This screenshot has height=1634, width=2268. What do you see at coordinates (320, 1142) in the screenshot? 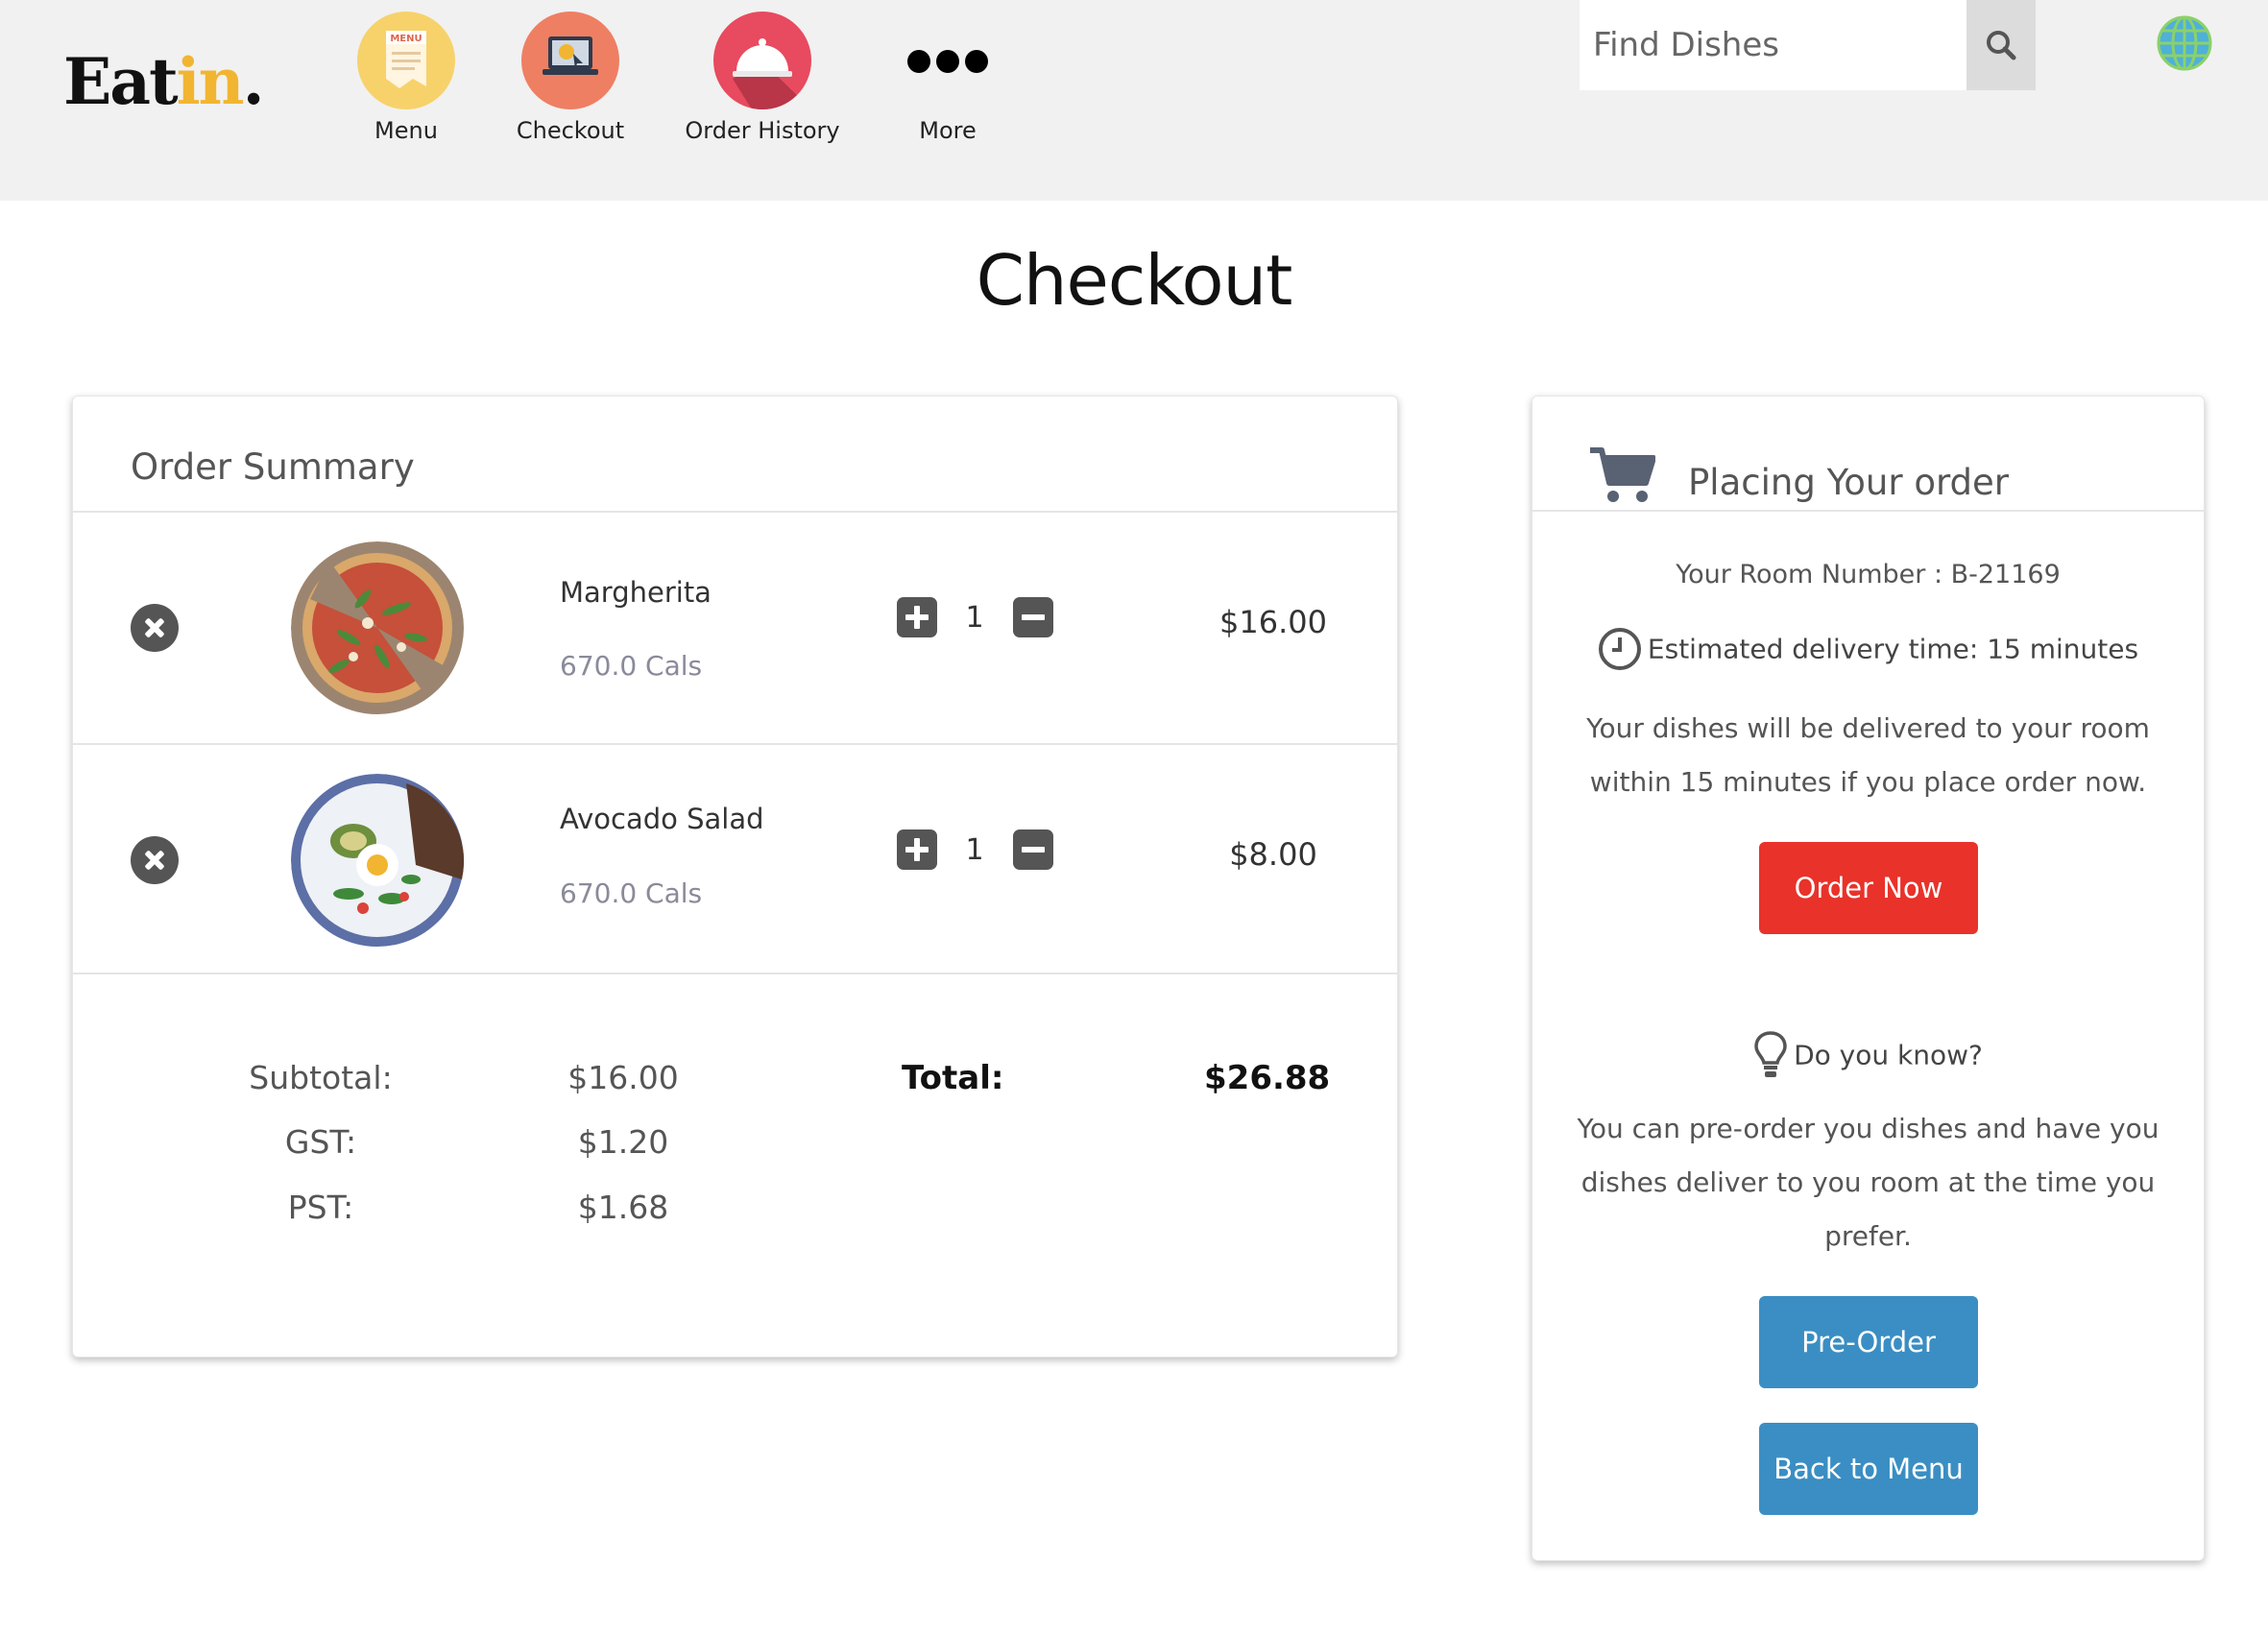
I see `gst-label: GST:` at bounding box center [320, 1142].